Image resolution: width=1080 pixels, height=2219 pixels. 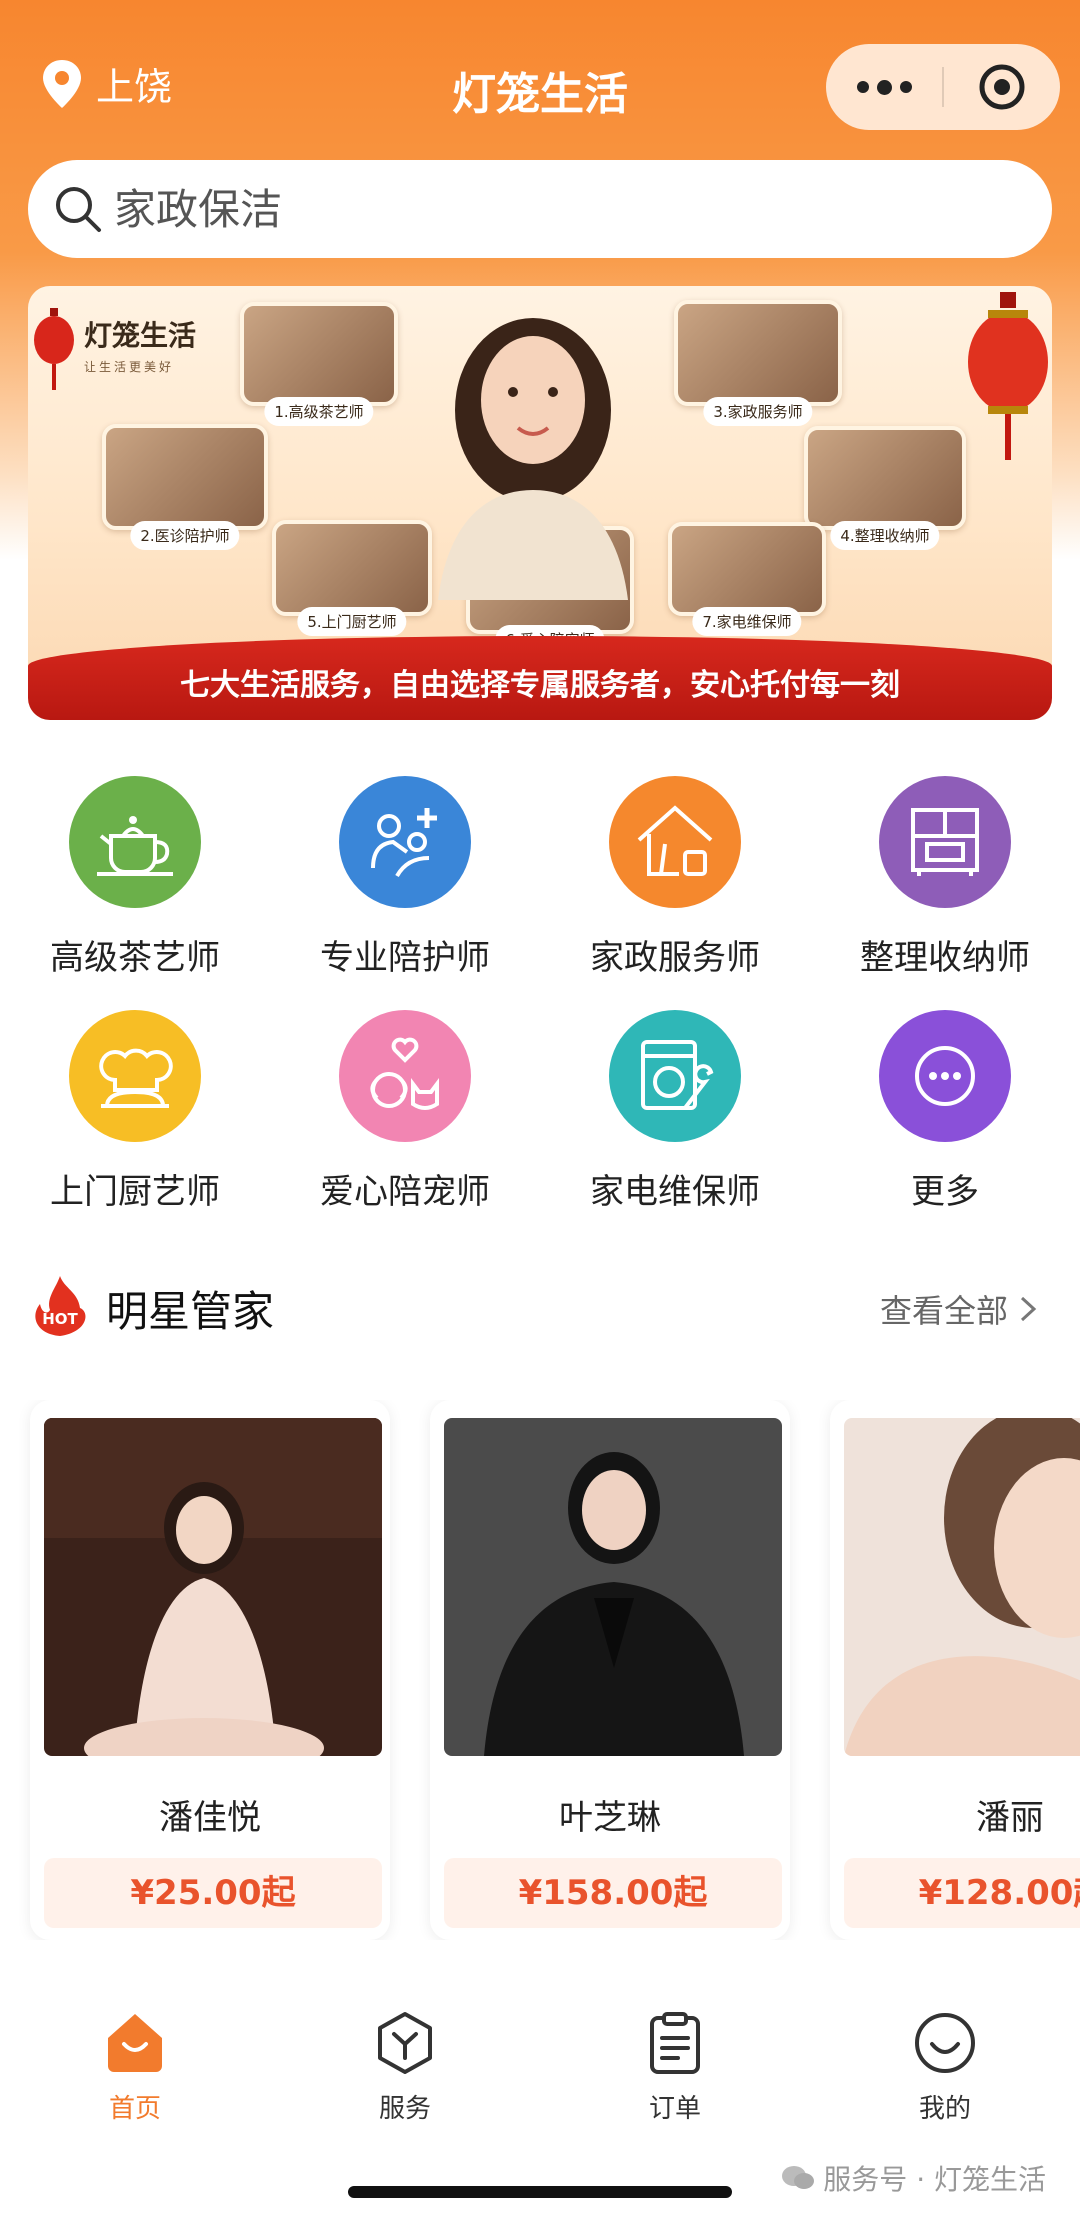 What do you see at coordinates (210, 1818) in the screenshot?
I see `housekeeper-name: 潘佳悦` at bounding box center [210, 1818].